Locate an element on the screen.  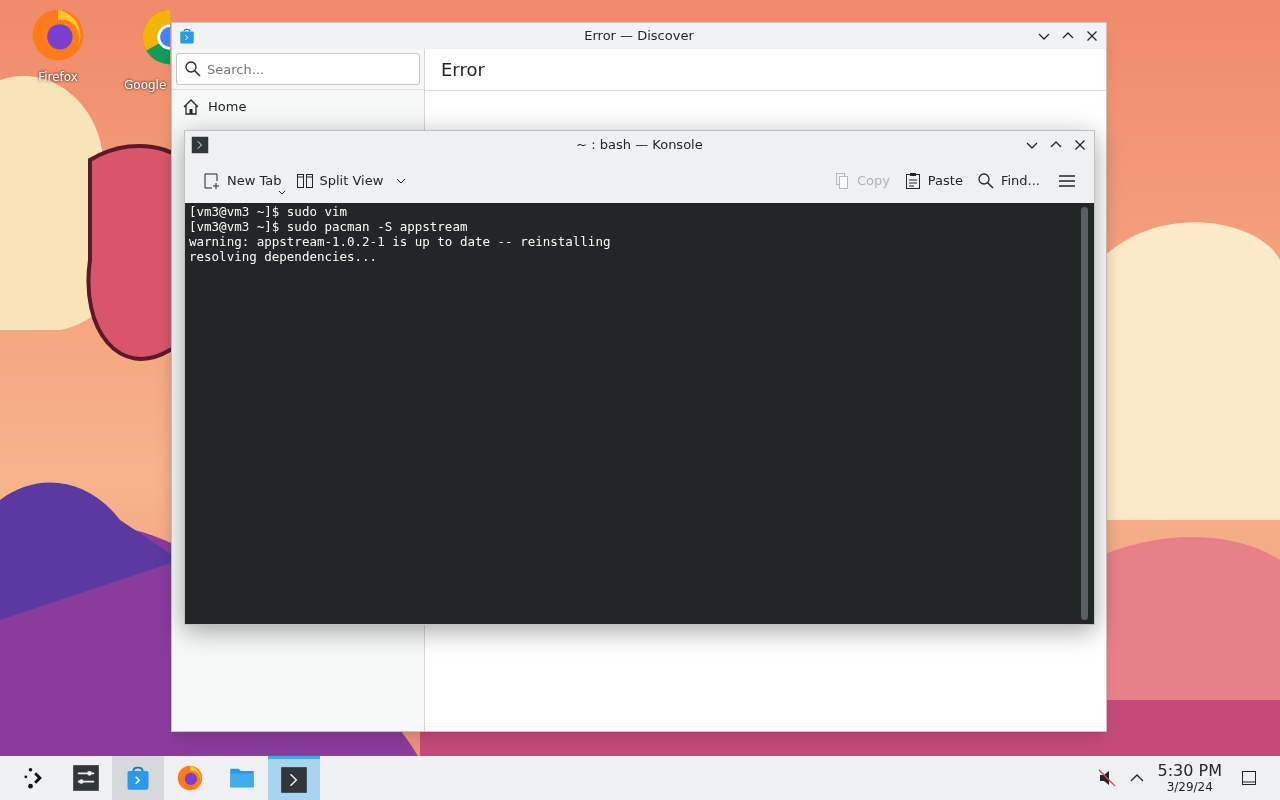
show-desktop-icon is located at coordinates (1249, 778).